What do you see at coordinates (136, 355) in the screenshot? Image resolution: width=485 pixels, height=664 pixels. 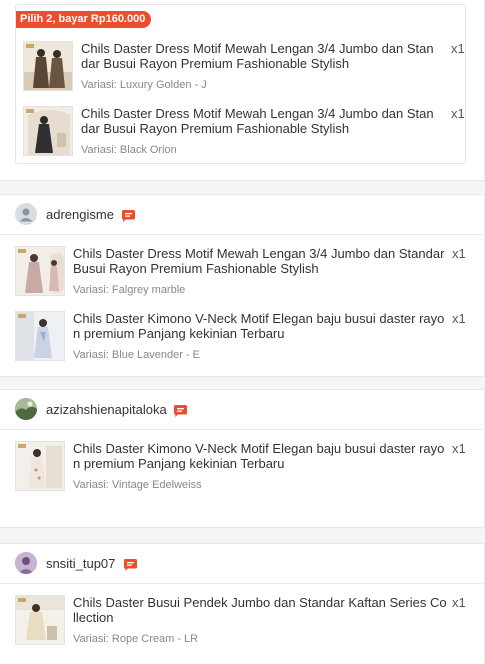 I see `item-variant: Variasi: Blue Lavender - E` at bounding box center [136, 355].